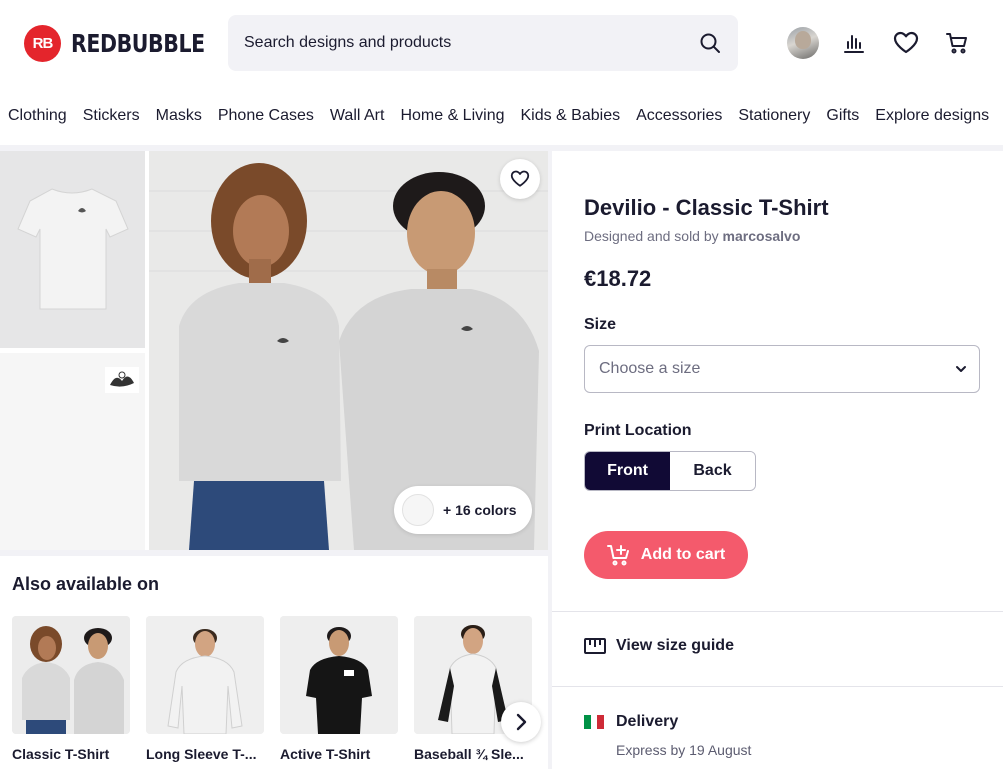 Image resolution: width=1003 pixels, height=769 pixels. Describe the element at coordinates (325, 754) in the screenshot. I see `also-card-label: Active T-Shirt` at that location.